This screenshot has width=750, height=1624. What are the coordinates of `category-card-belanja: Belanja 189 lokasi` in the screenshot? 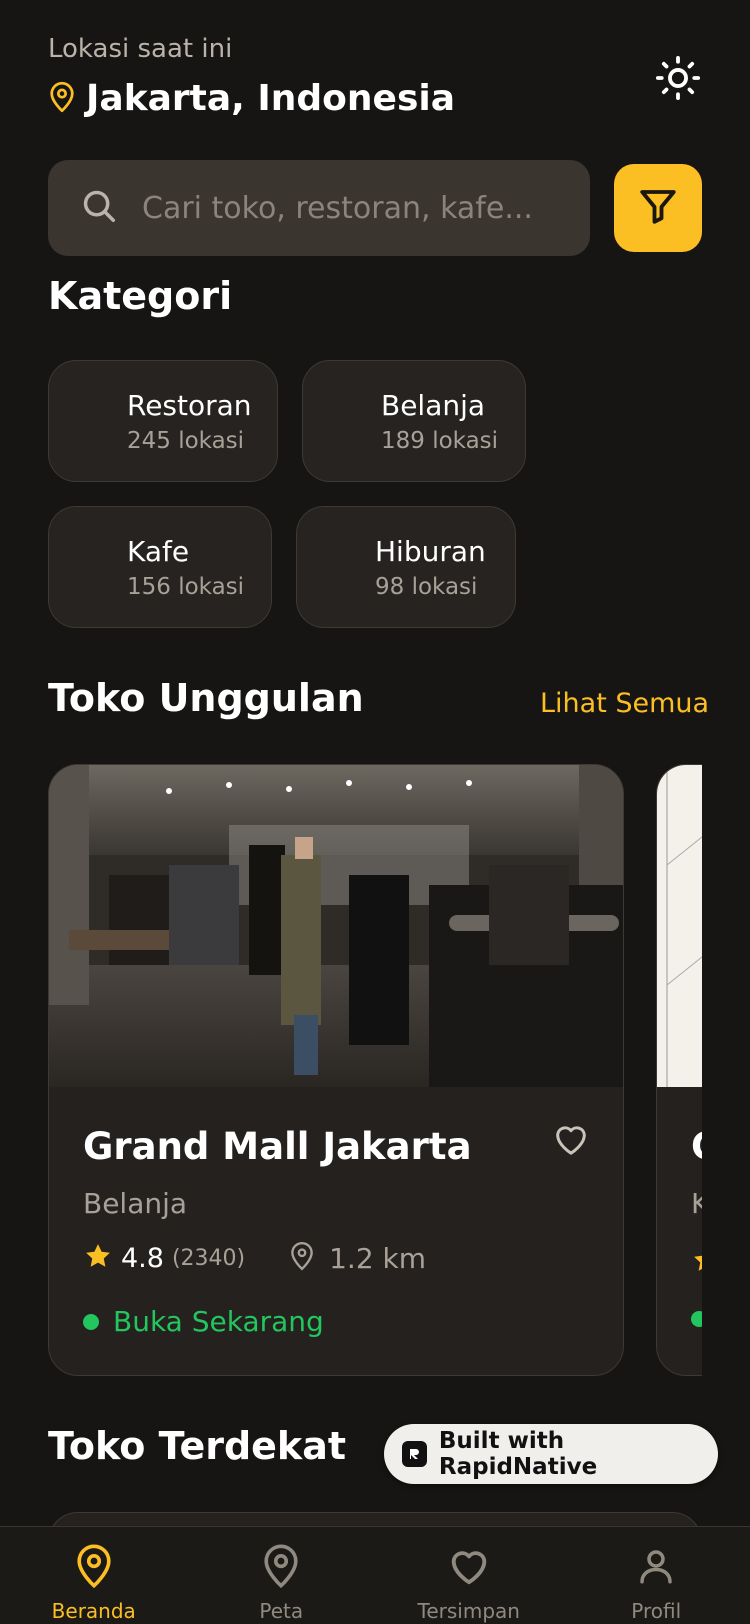 It's located at (414, 421).